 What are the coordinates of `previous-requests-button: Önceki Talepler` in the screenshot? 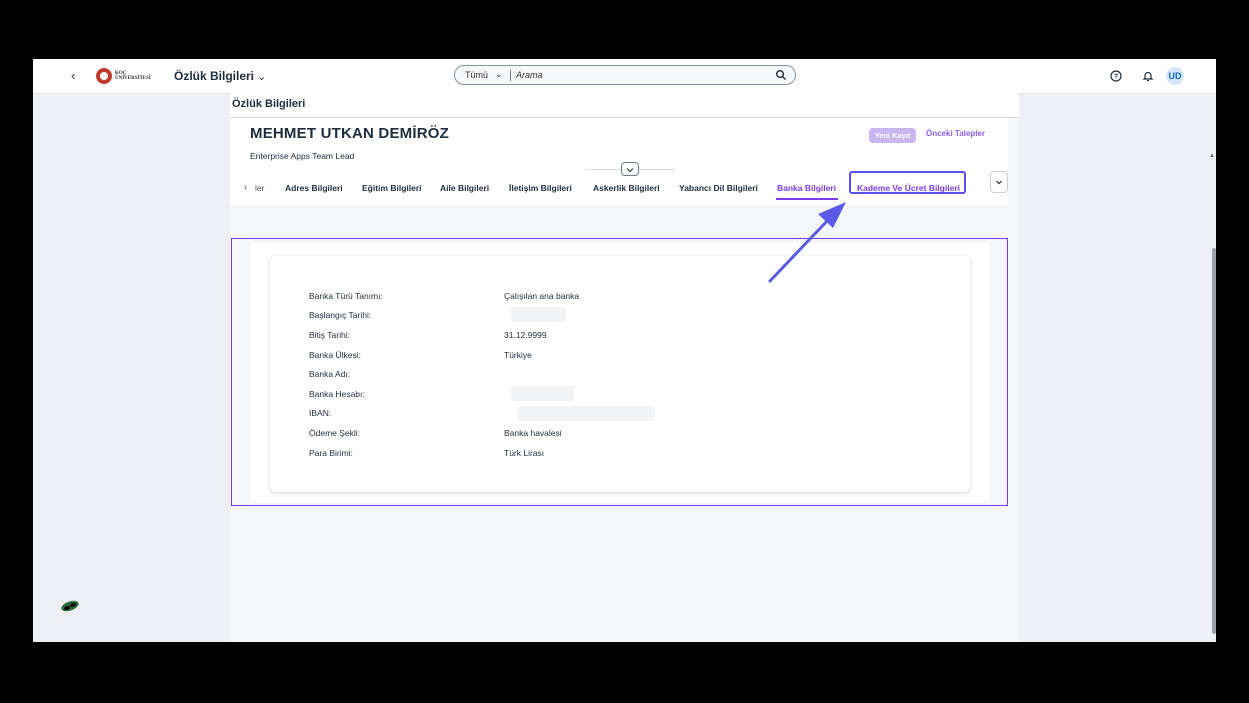 It's located at (955, 133).